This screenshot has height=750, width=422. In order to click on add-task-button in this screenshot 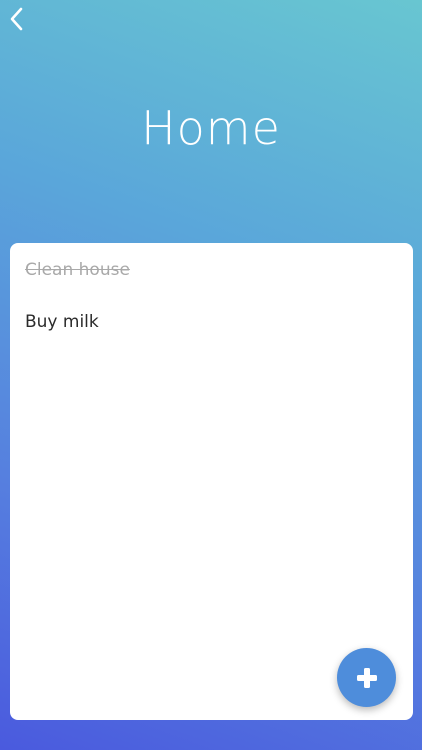, I will do `click(366, 677)`.